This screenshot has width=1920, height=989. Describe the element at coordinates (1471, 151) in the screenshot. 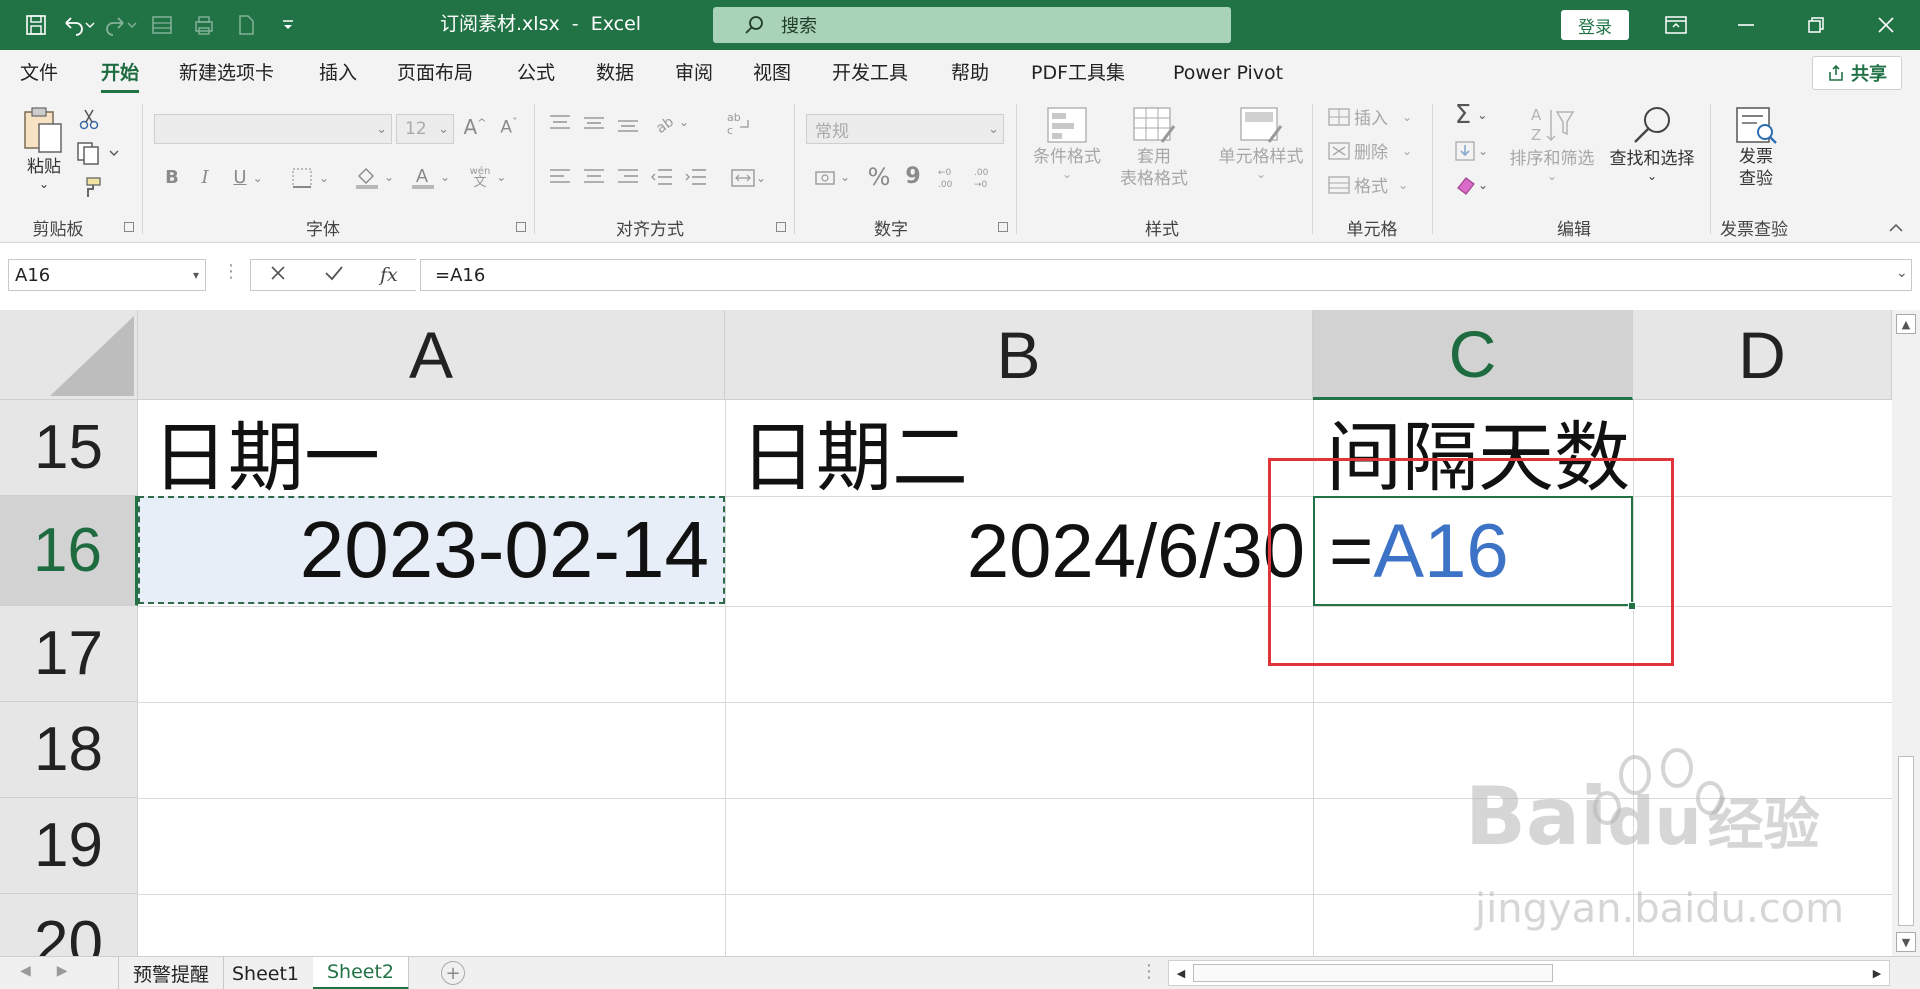

I see `fill-icon: ⌄` at that location.